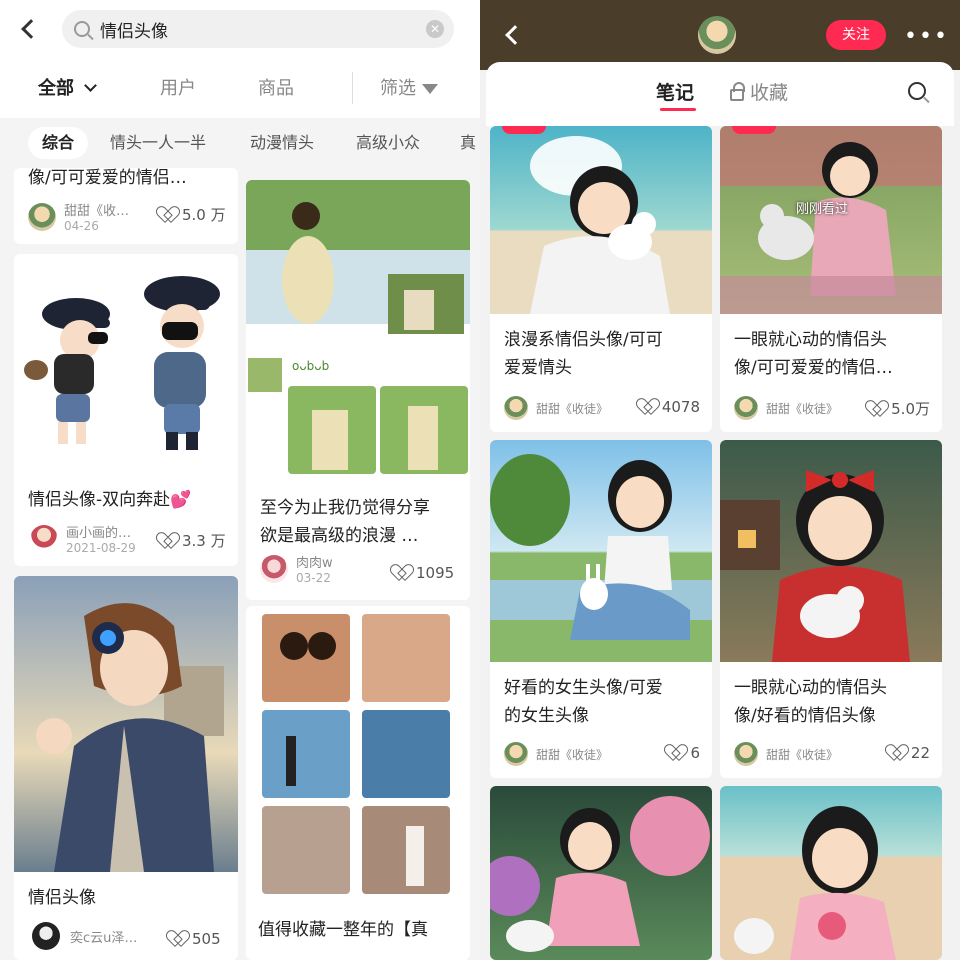  What do you see at coordinates (856, 35) in the screenshot?
I see `follow-button: 关注` at bounding box center [856, 35].